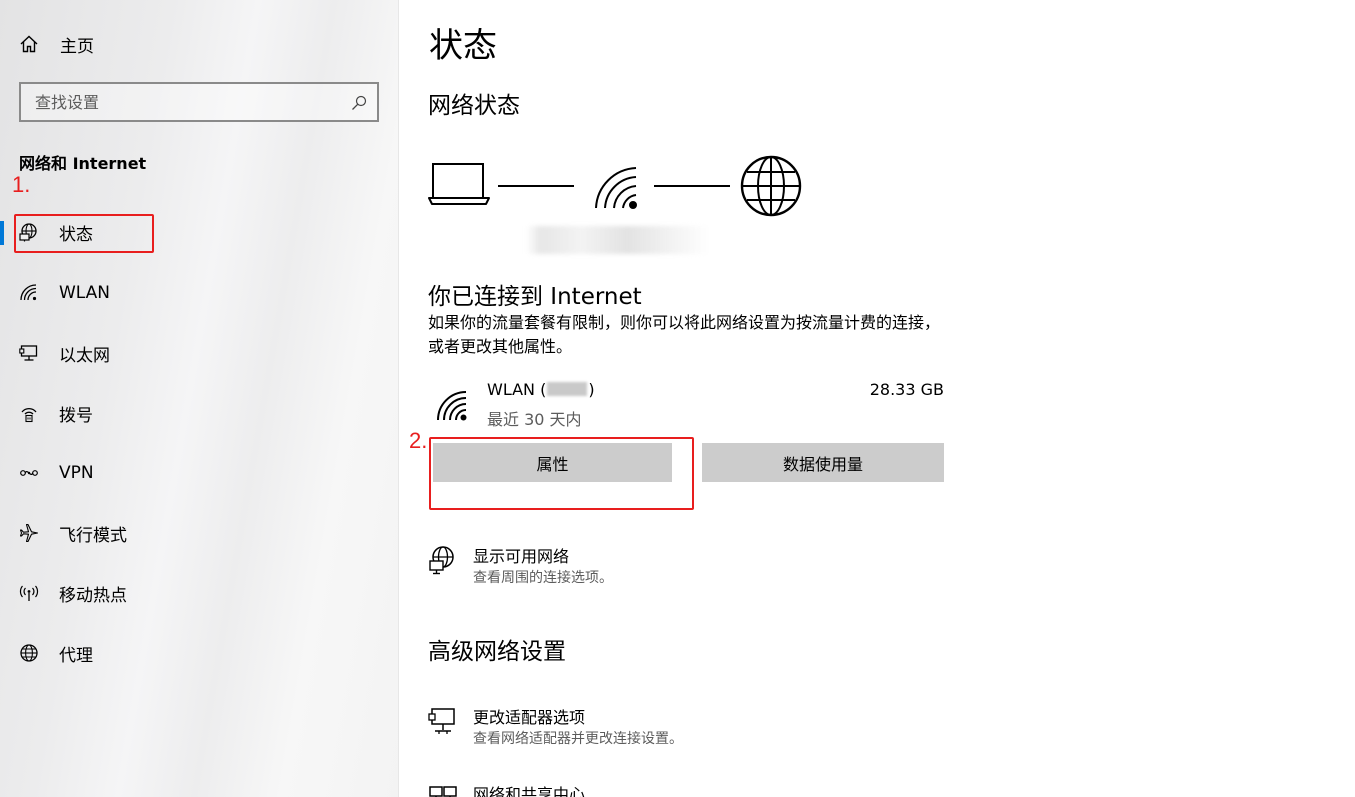 This screenshot has height=797, width=1355. Describe the element at coordinates (28, 353) in the screenshot. I see `ethernet-icon` at that location.